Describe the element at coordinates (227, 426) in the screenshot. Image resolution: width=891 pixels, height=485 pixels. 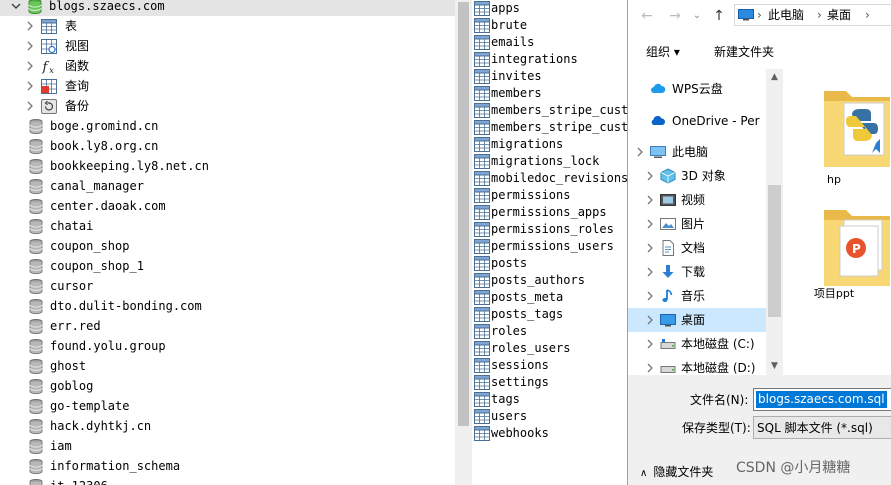
I see `tree-database-item: hack.dyhtkj.cn` at that location.